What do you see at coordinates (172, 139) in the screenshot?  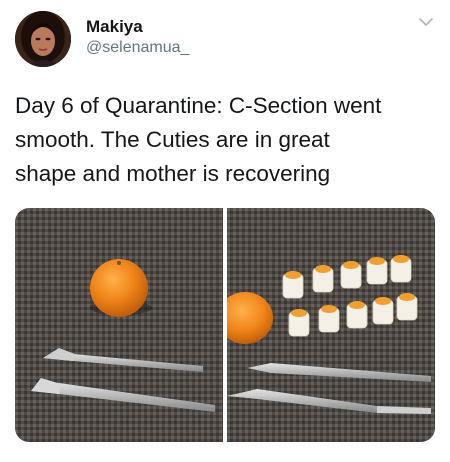 I see `tweet-text-line: smooth. The Cuties are in great` at bounding box center [172, 139].